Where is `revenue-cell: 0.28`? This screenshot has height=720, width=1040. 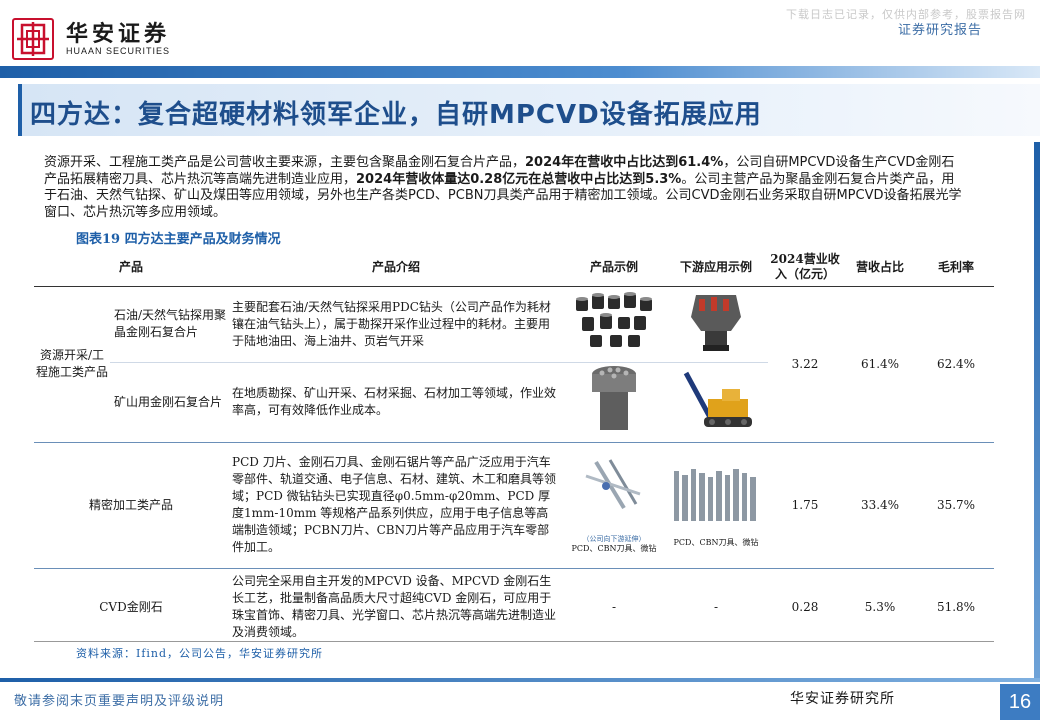
revenue-cell: 0.28 is located at coordinates (805, 606).